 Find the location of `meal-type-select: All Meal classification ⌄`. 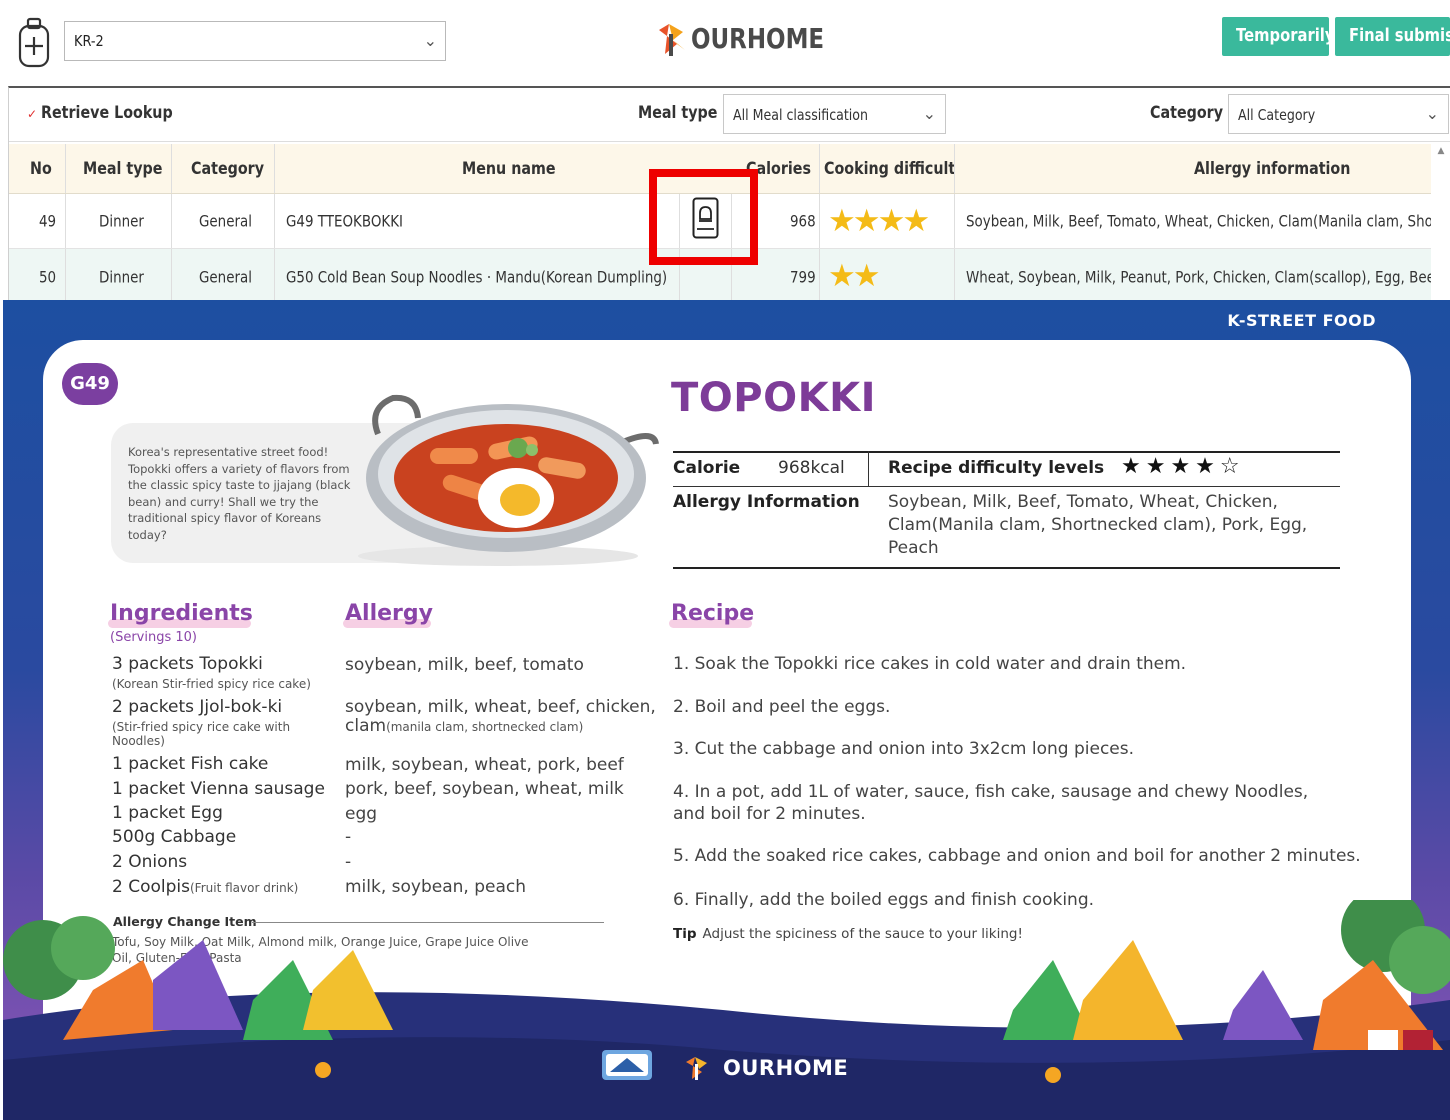

meal-type-select: All Meal classification ⌄ is located at coordinates (834, 114).